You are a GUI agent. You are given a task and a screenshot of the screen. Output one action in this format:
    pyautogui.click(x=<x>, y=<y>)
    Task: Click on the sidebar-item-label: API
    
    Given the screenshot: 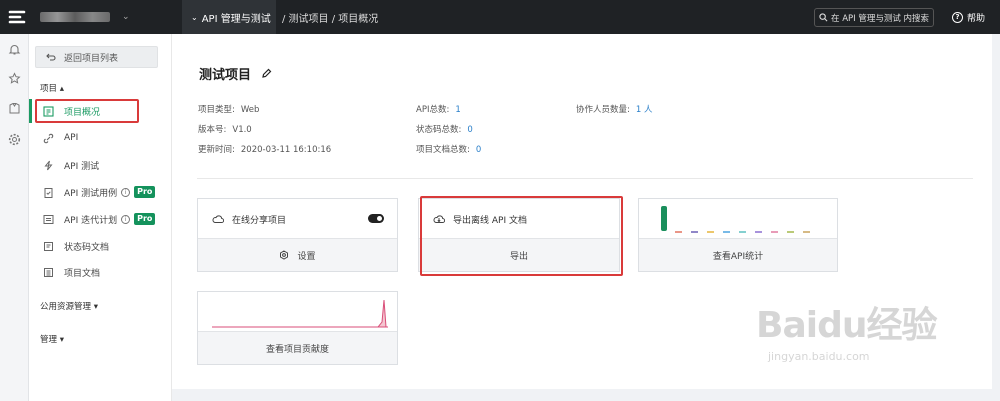 What is the action you would take?
    pyautogui.click(x=71, y=138)
    